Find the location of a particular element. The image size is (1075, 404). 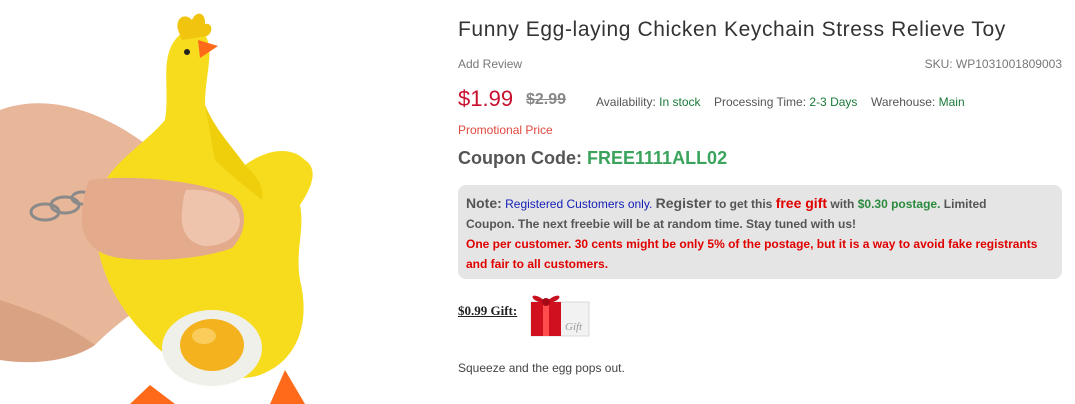

warehouse: Warehouse: Main is located at coordinates (918, 102).